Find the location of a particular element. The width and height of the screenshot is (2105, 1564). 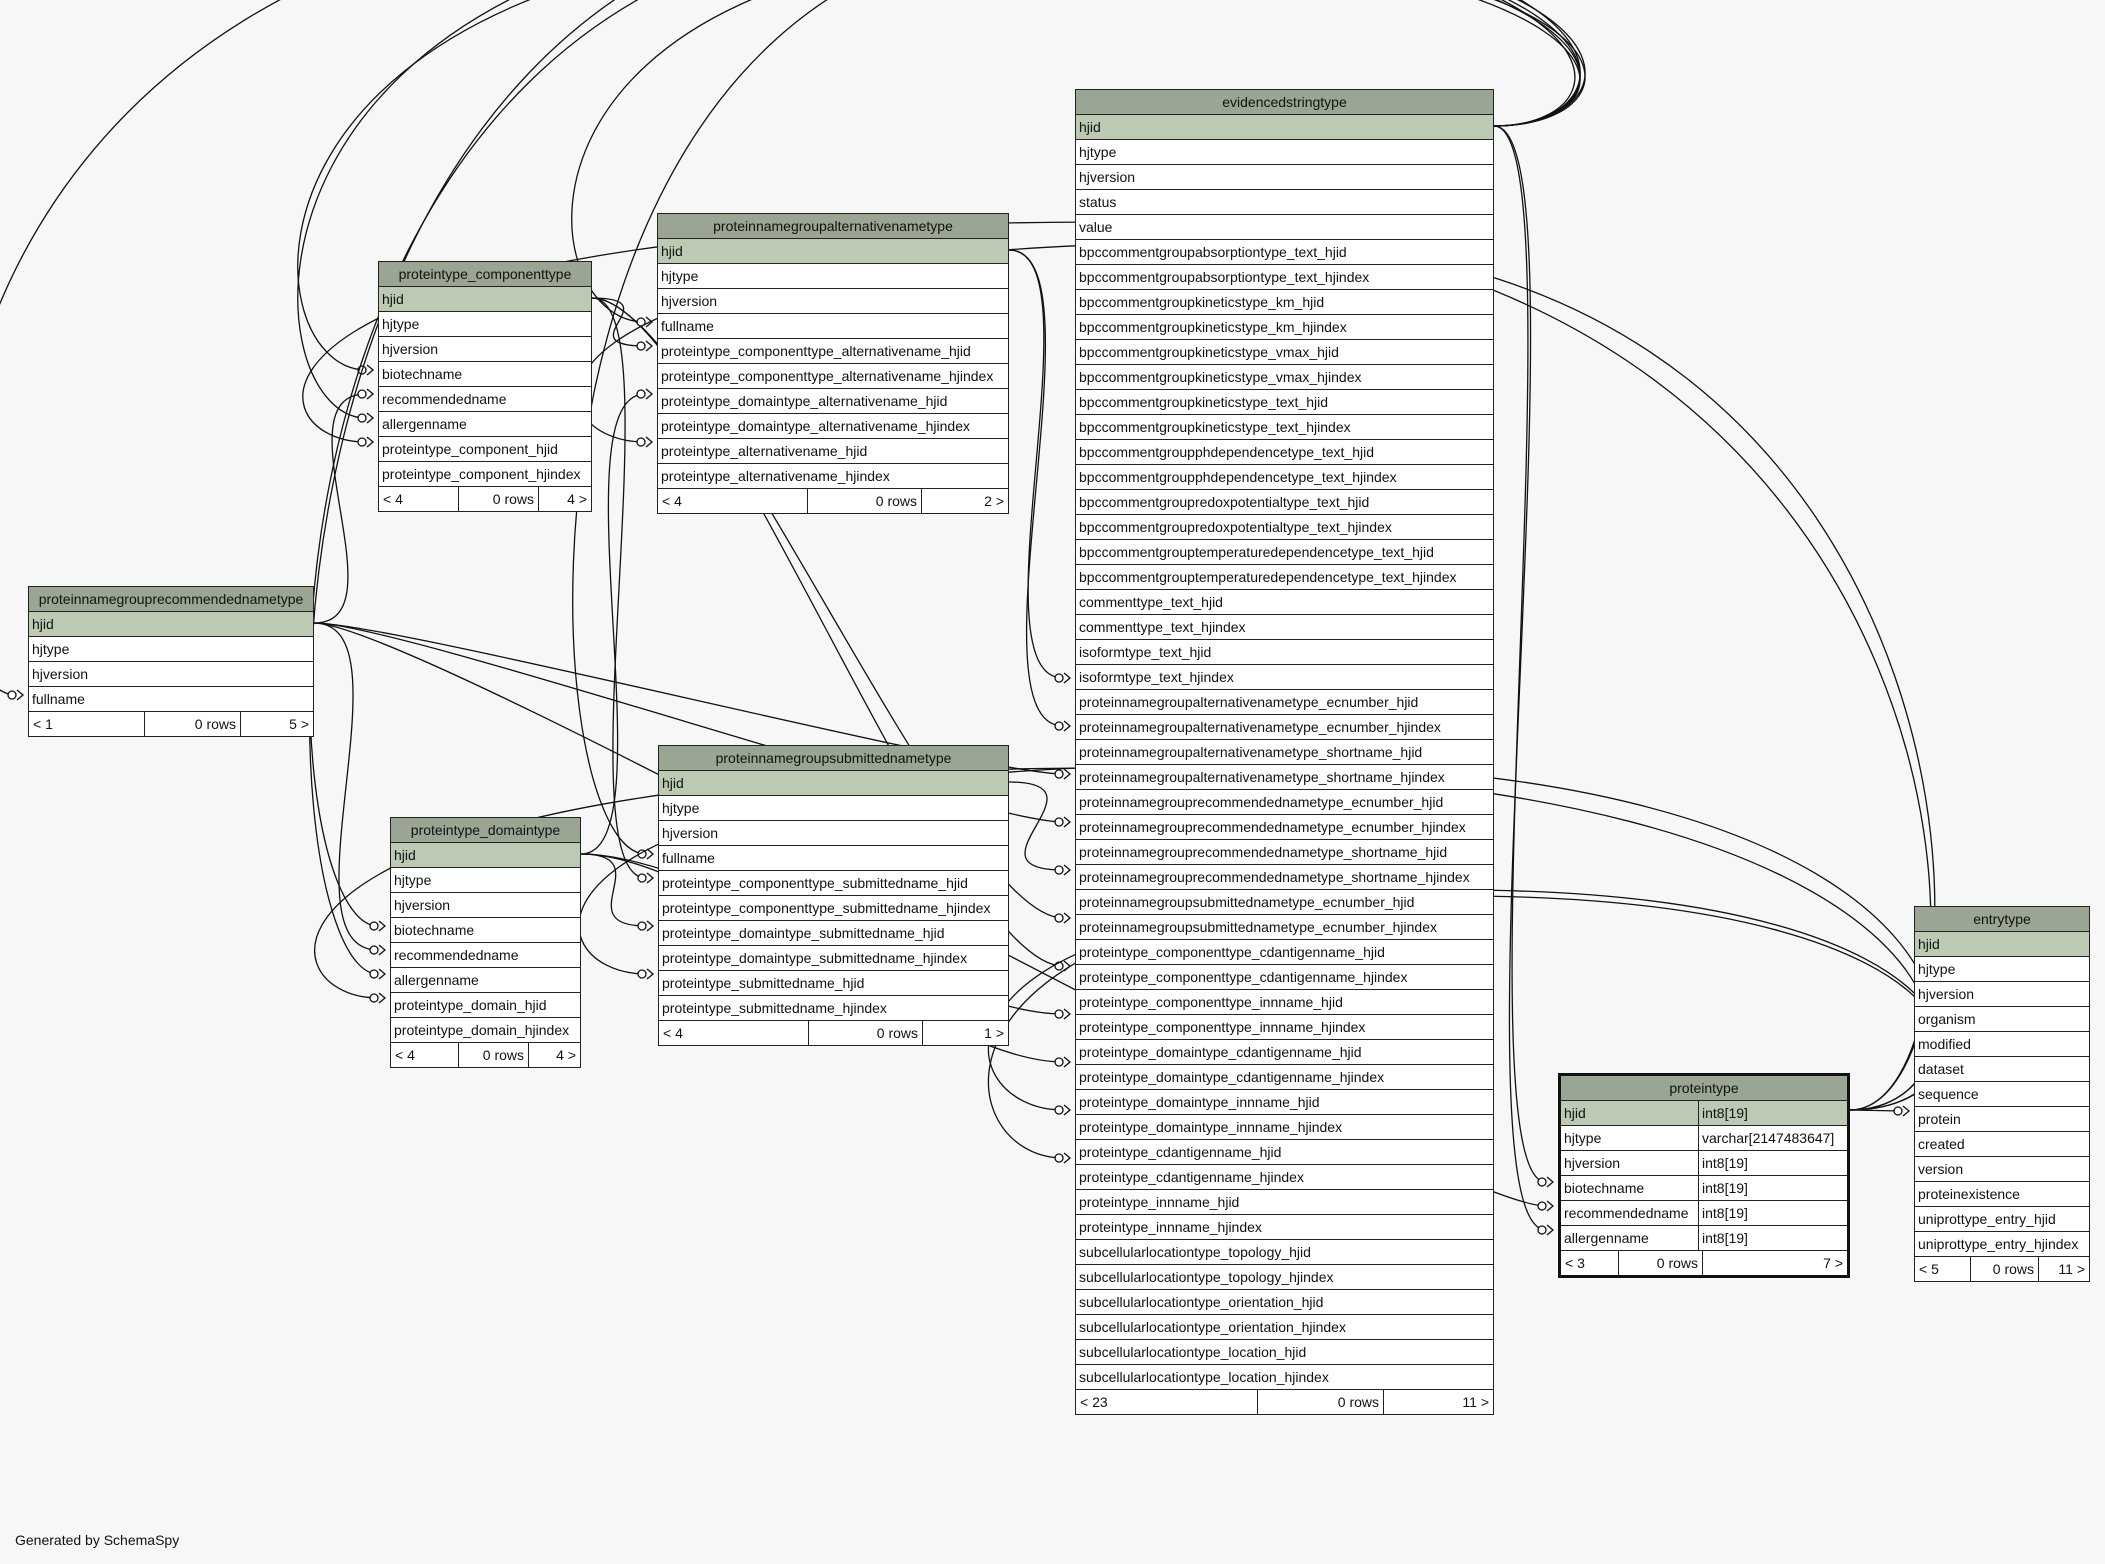

column-row: created is located at coordinates (2002, 1144).